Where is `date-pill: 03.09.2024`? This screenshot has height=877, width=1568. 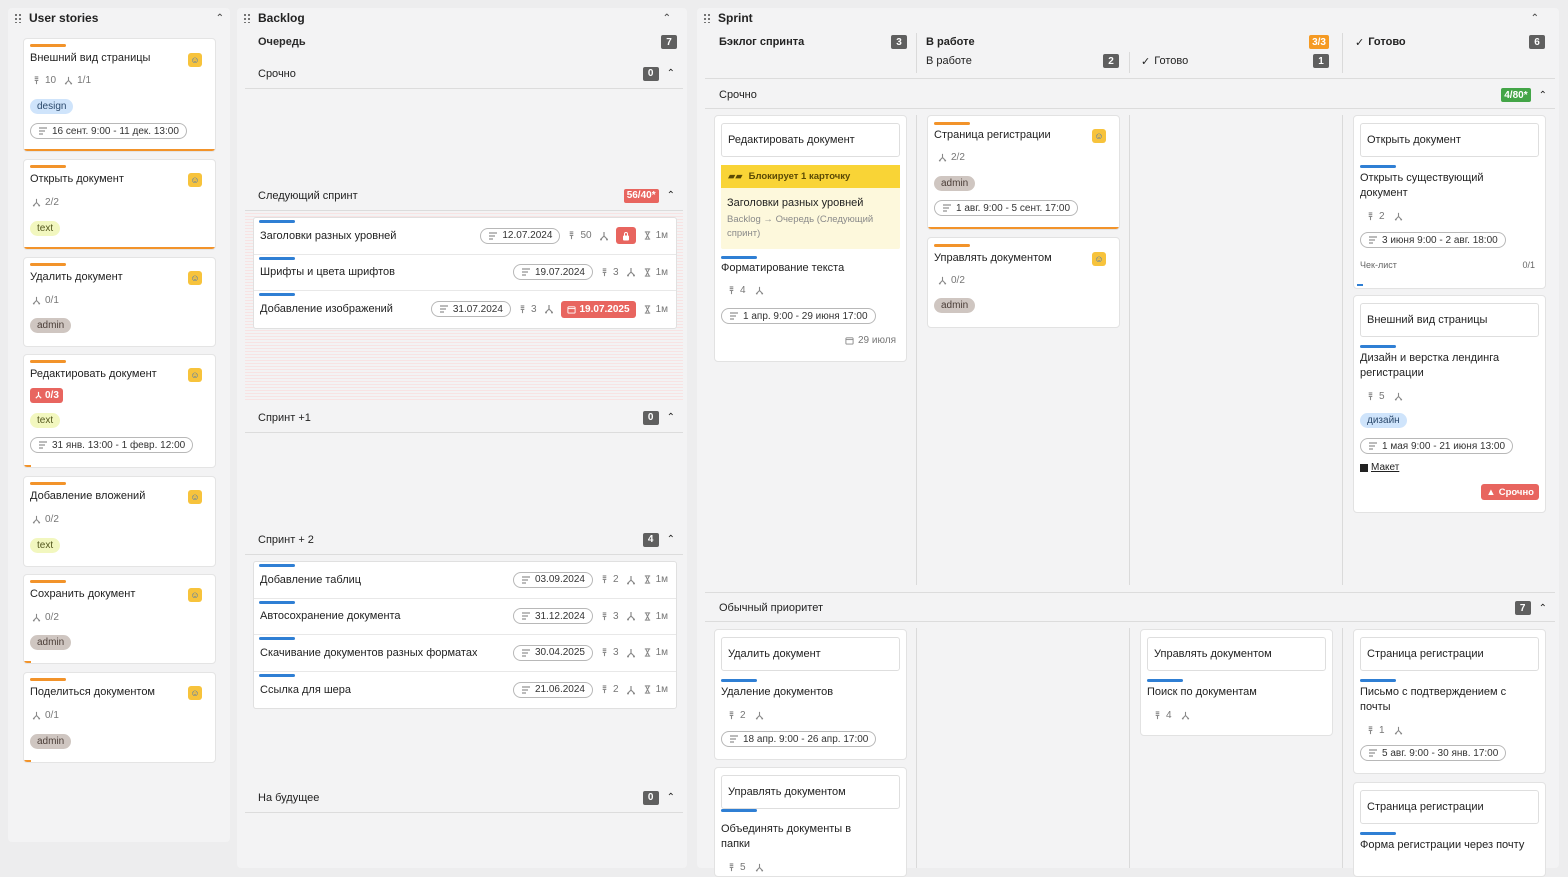 date-pill: 03.09.2024 is located at coordinates (552, 579).